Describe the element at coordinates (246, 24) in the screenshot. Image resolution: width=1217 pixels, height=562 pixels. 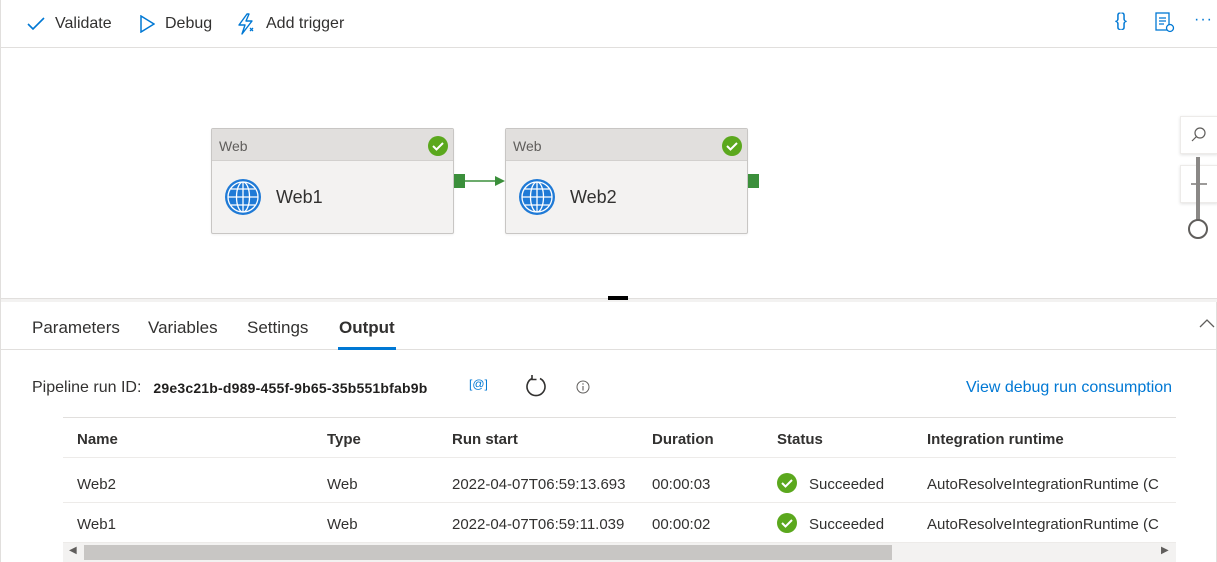
I see `lightning-icon` at that location.